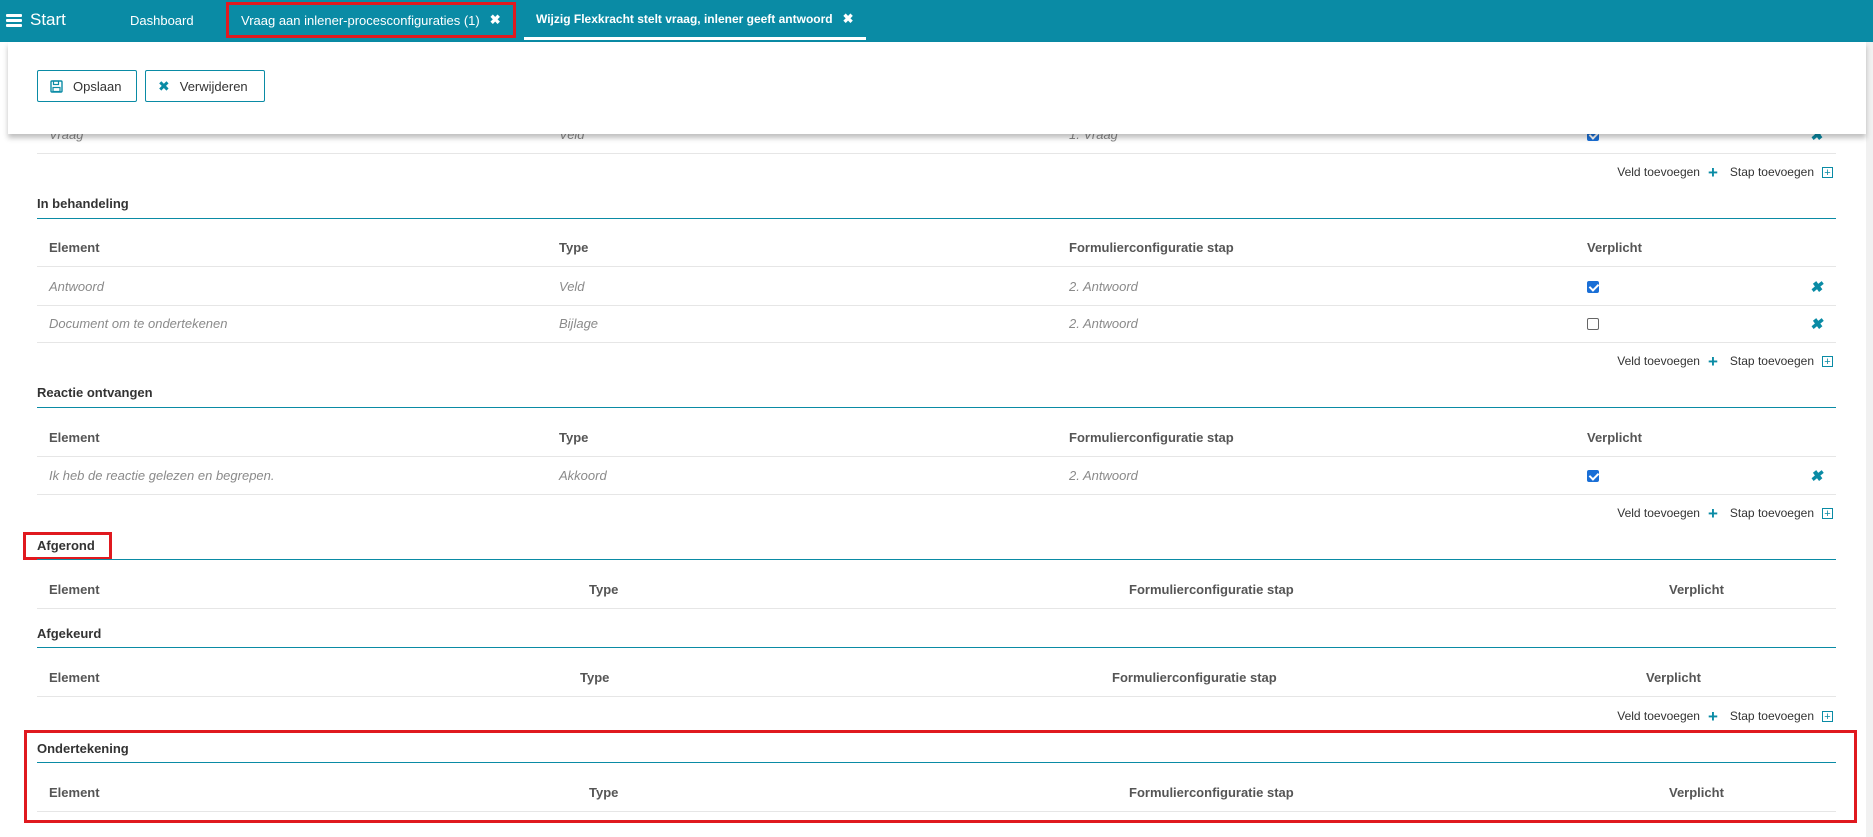  I want to click on type-cell: Akkoord, so click(583, 475).